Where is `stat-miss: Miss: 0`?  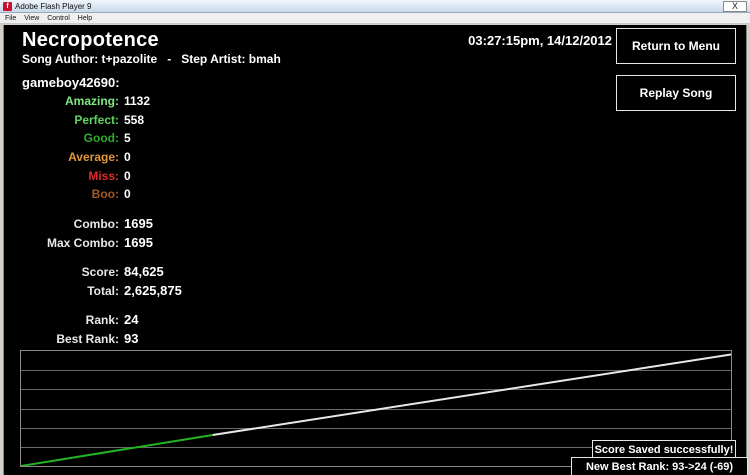 stat-miss: Miss: 0 is located at coordinates (154, 176).